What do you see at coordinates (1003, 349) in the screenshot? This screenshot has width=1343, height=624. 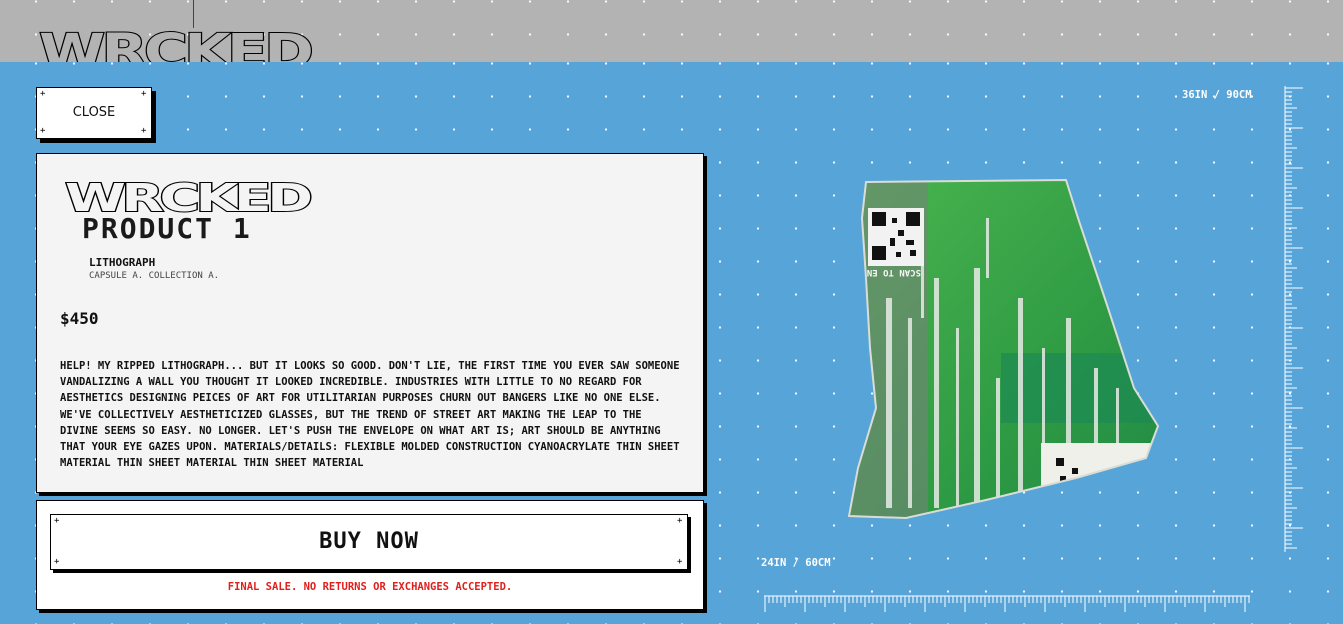 I see `product-artwork-image: SCAN TO ENTER O ENTER` at bounding box center [1003, 349].